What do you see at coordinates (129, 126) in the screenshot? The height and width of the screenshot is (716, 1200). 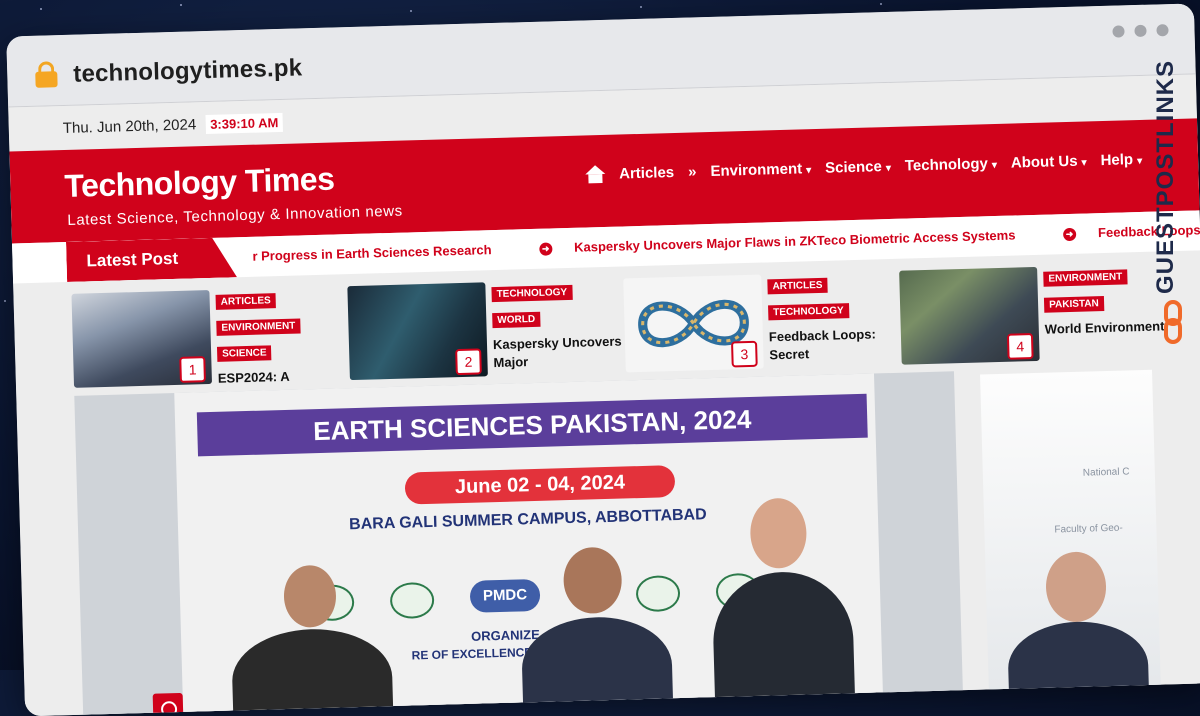 I see `current-date: Thu. Jun 20th, 2024` at bounding box center [129, 126].